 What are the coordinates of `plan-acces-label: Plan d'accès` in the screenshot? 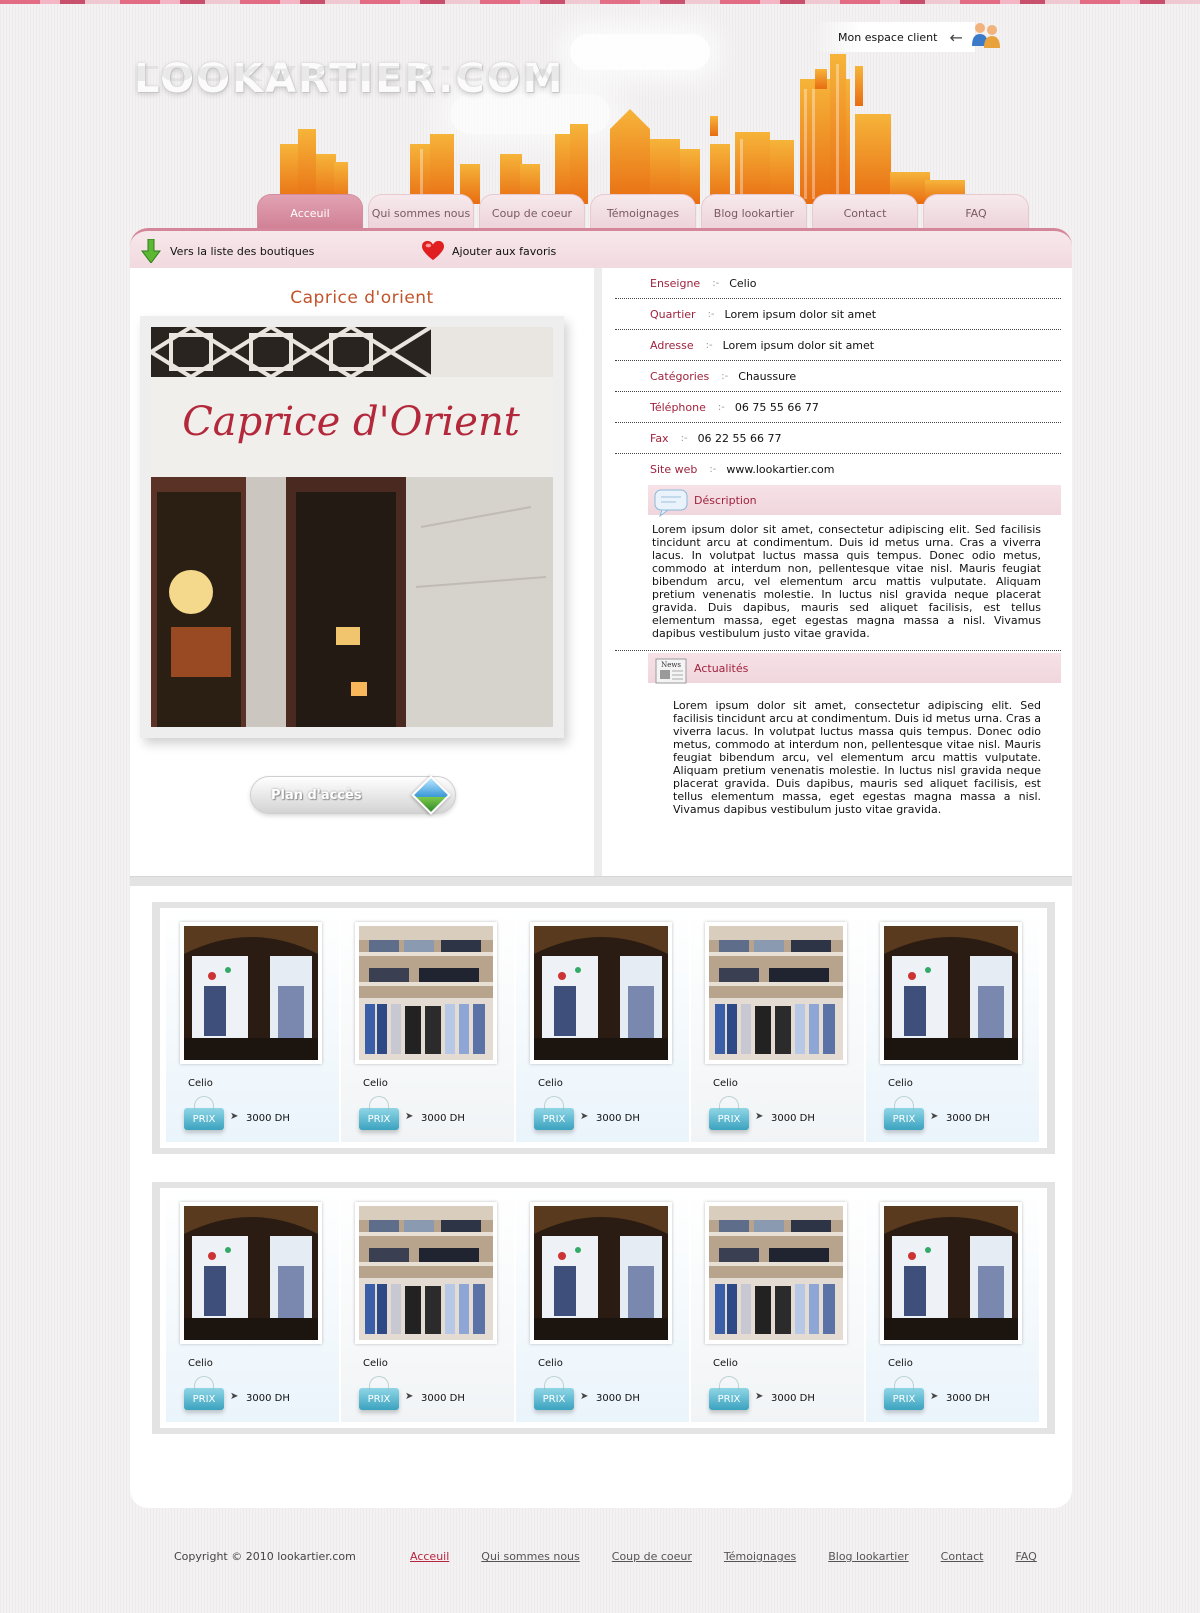 It's located at (316, 795).